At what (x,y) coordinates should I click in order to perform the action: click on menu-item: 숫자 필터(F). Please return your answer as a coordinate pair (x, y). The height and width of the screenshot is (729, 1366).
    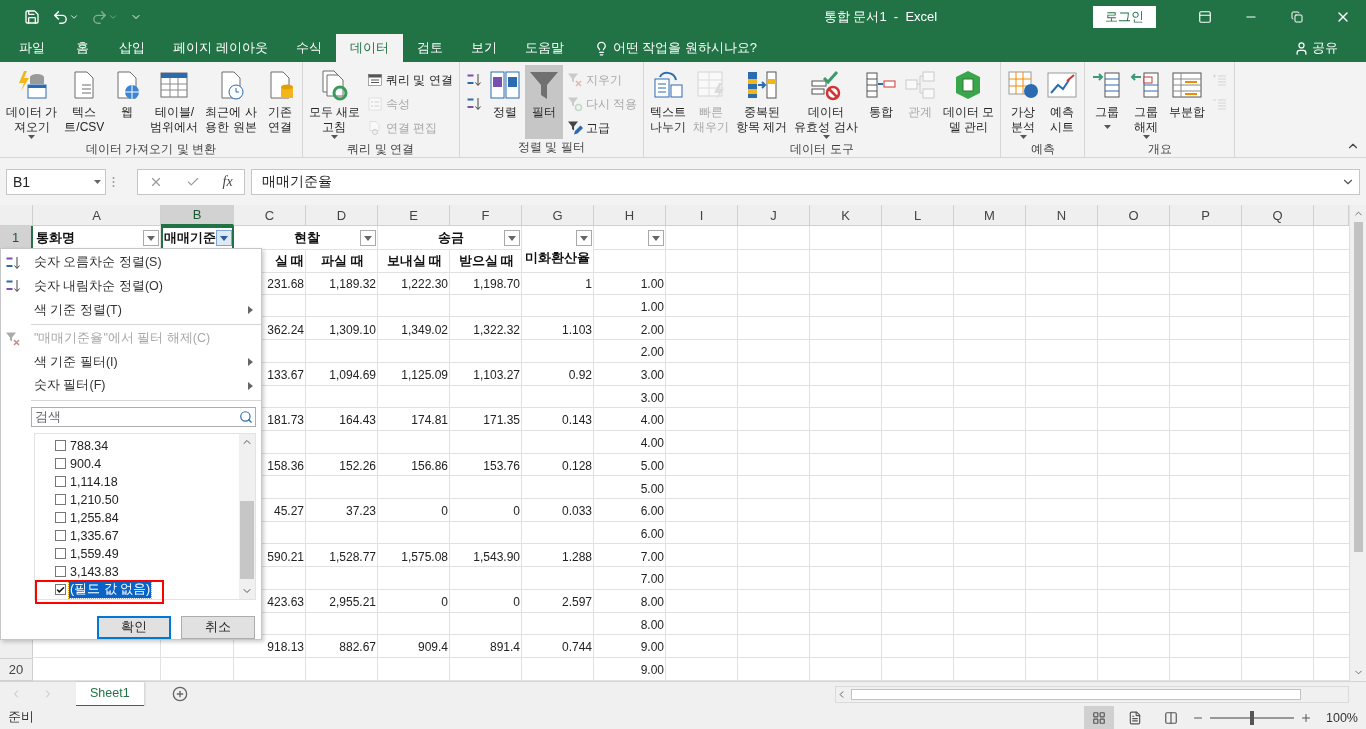
    Looking at the image, I should click on (131, 386).